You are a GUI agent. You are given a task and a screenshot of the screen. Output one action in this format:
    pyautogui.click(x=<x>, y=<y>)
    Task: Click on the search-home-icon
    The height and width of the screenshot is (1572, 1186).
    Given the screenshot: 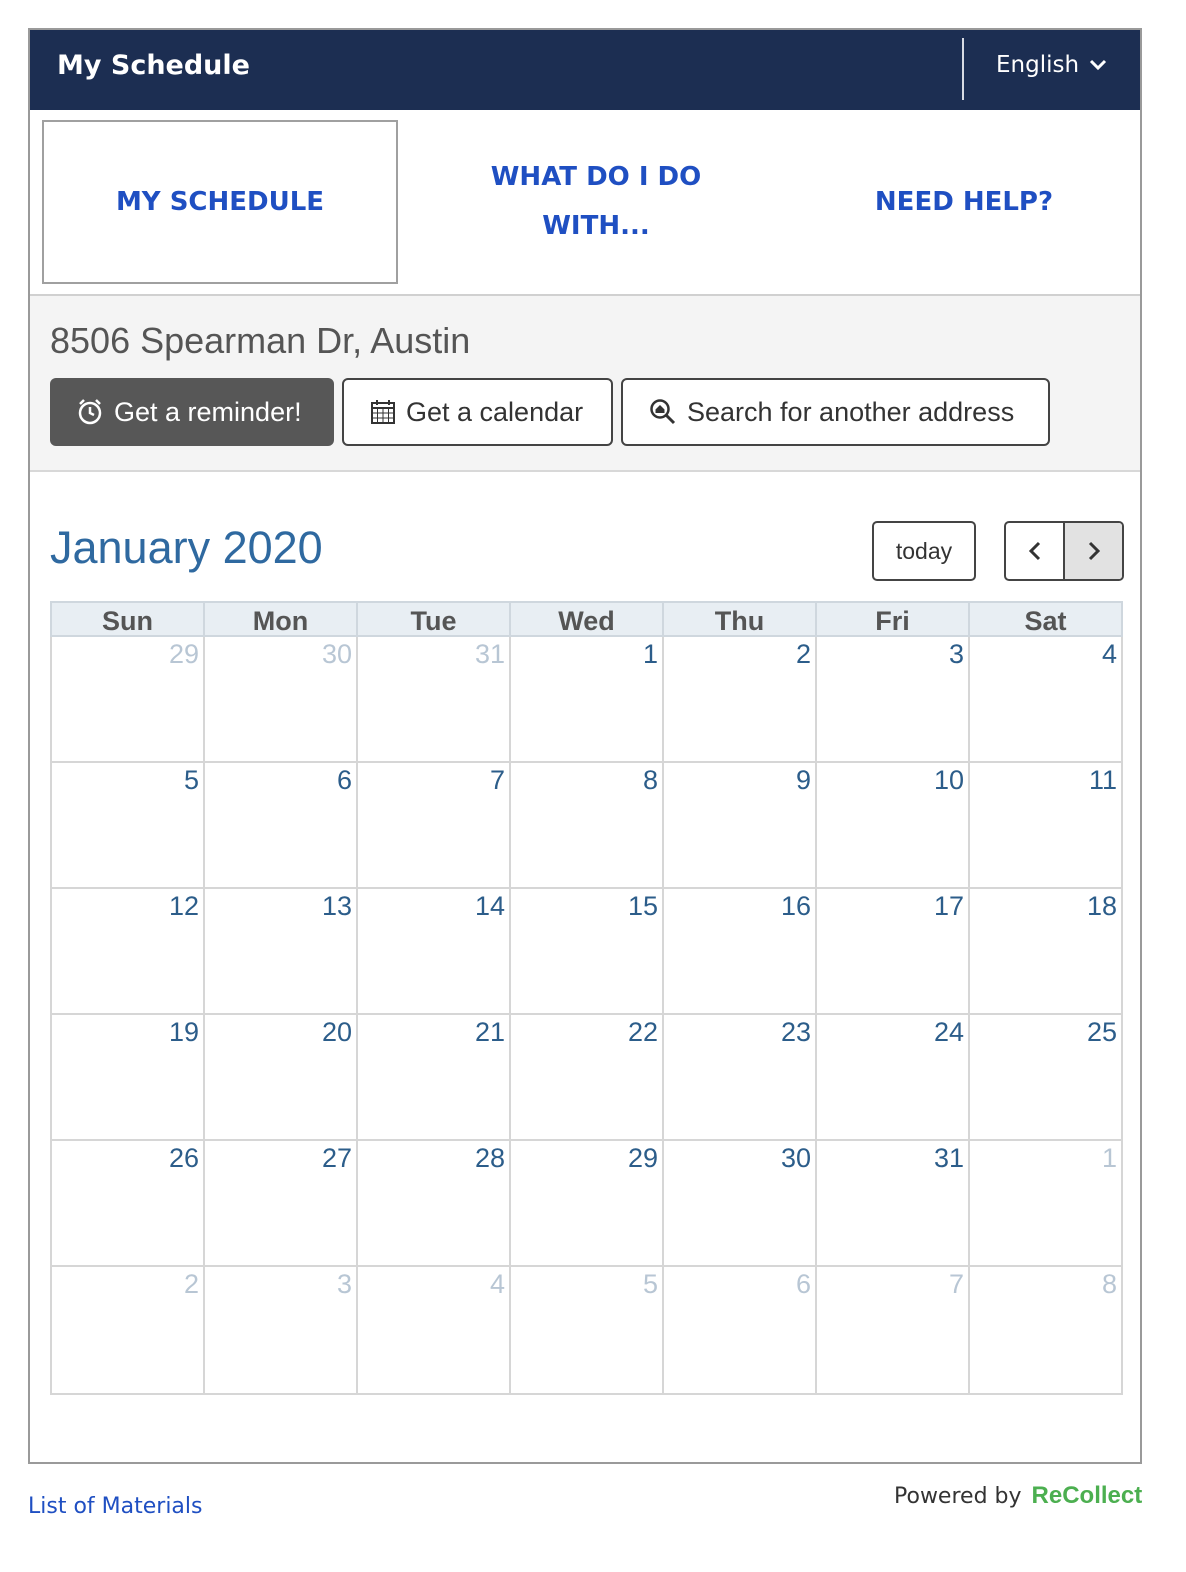 What is the action you would take?
    pyautogui.click(x=663, y=412)
    